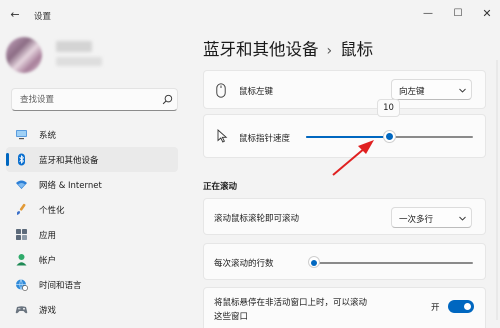 The height and width of the screenshot is (328, 500). I want to click on sidebar-item-time-language: 时间和语言, so click(92, 284).